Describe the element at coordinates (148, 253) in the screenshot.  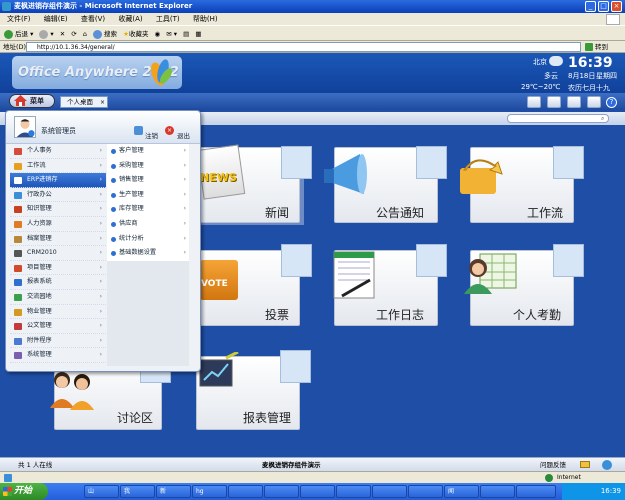
I see `submenu-item-base-data: 基础数据设置 ›` at that location.